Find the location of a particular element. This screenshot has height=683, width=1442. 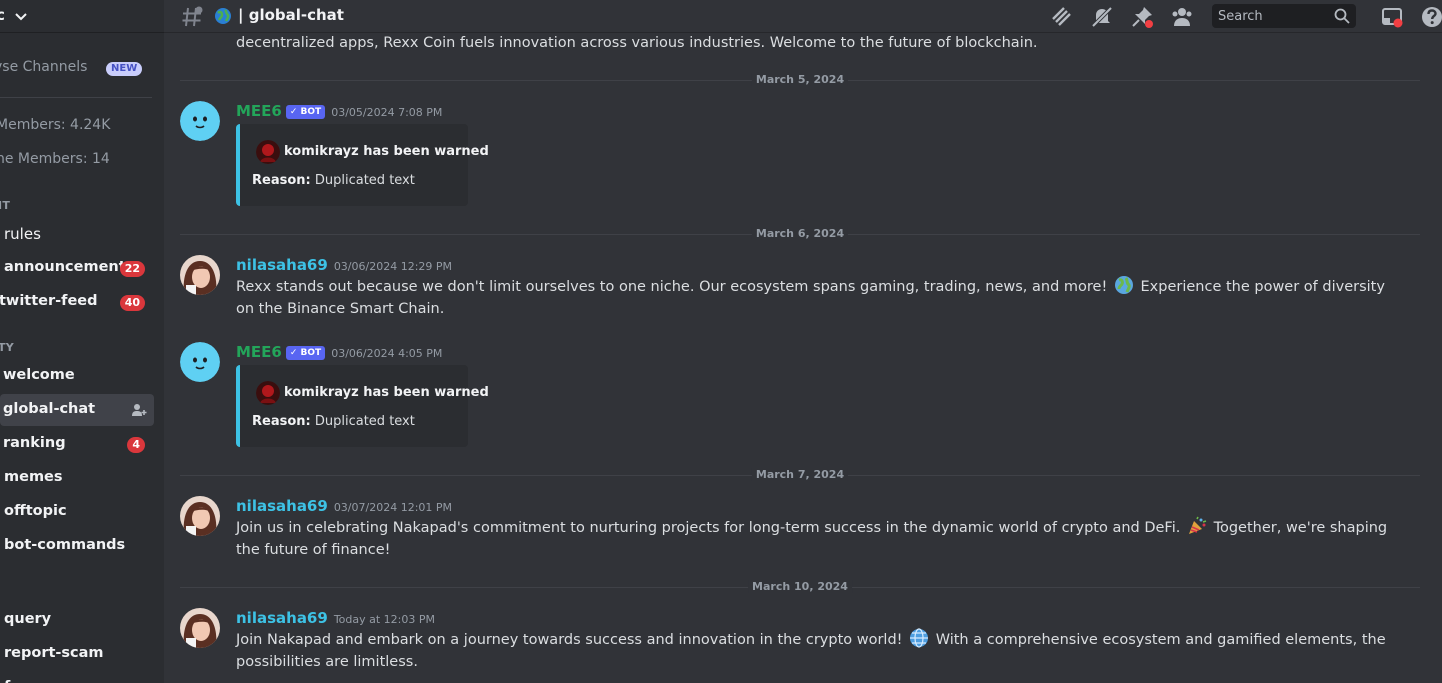

sidebar-item-memes: memes is located at coordinates (77, 478).